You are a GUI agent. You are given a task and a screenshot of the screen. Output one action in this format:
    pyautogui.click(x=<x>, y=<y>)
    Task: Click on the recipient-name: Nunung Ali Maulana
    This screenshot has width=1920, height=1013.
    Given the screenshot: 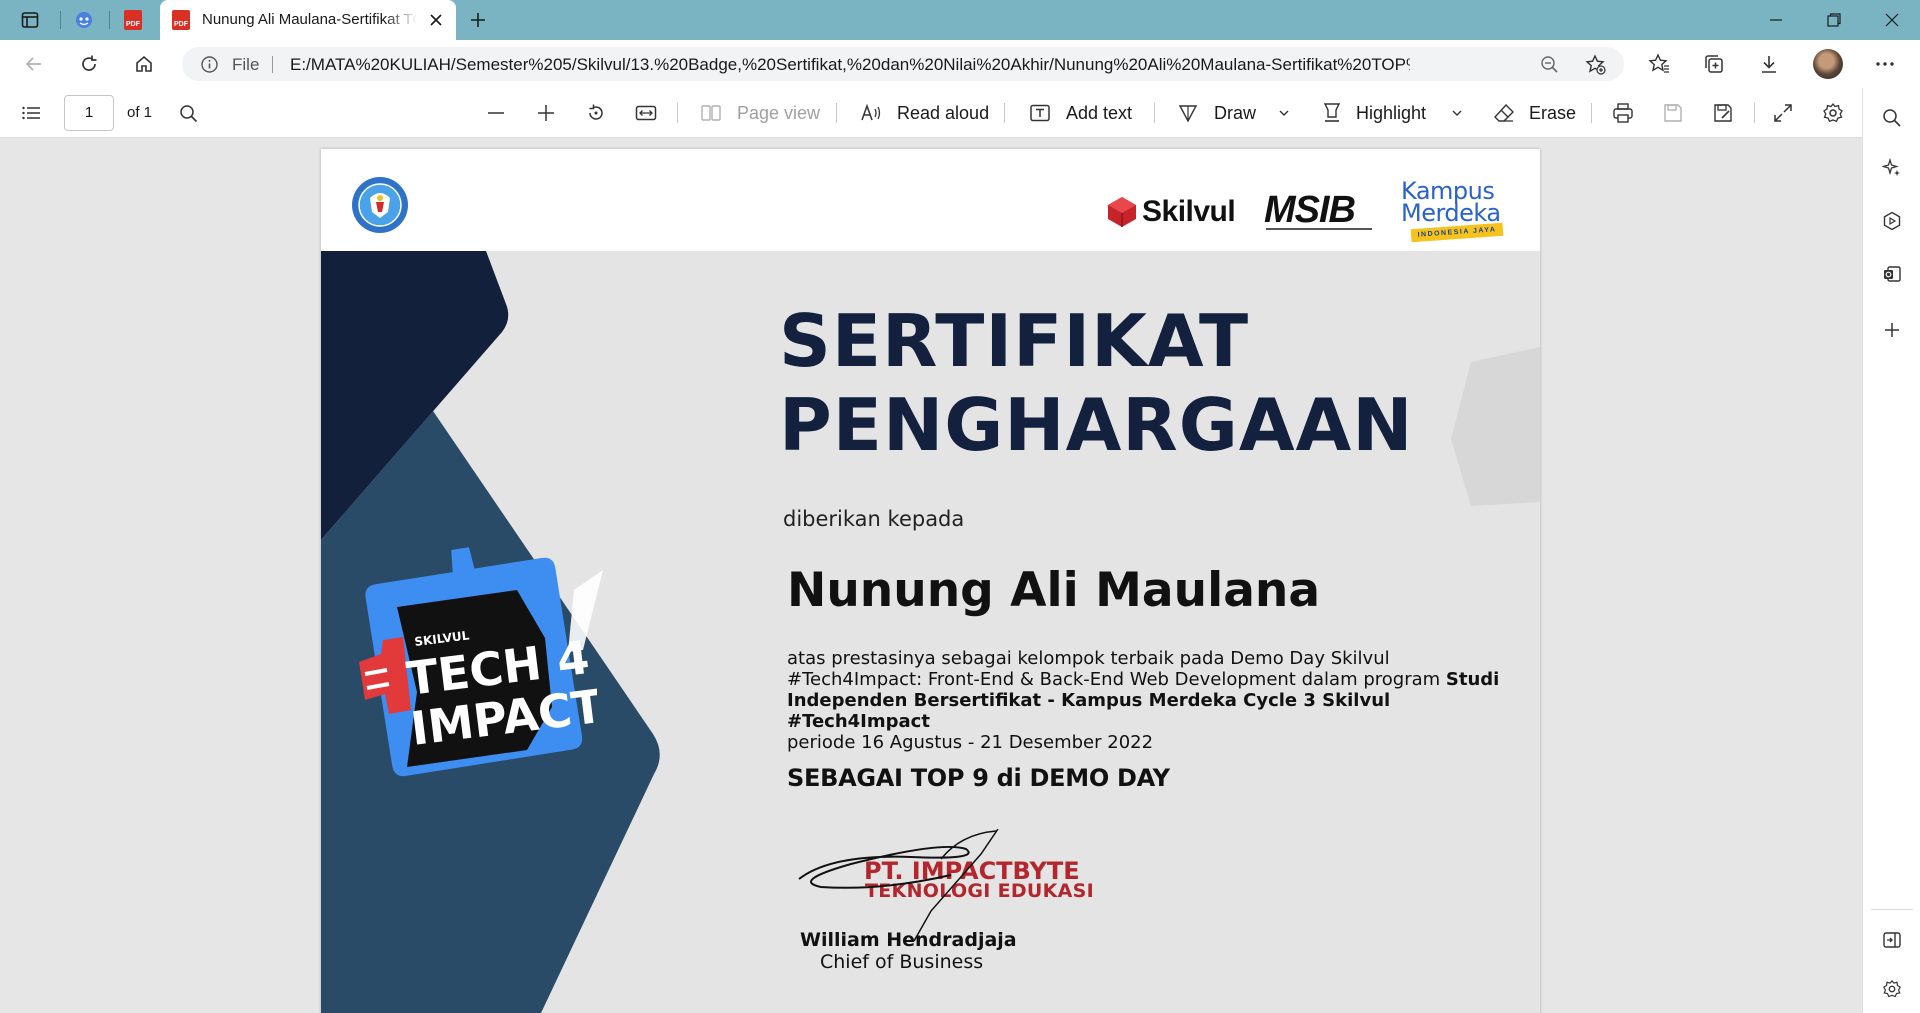 What is the action you would take?
    pyautogui.click(x=1054, y=590)
    